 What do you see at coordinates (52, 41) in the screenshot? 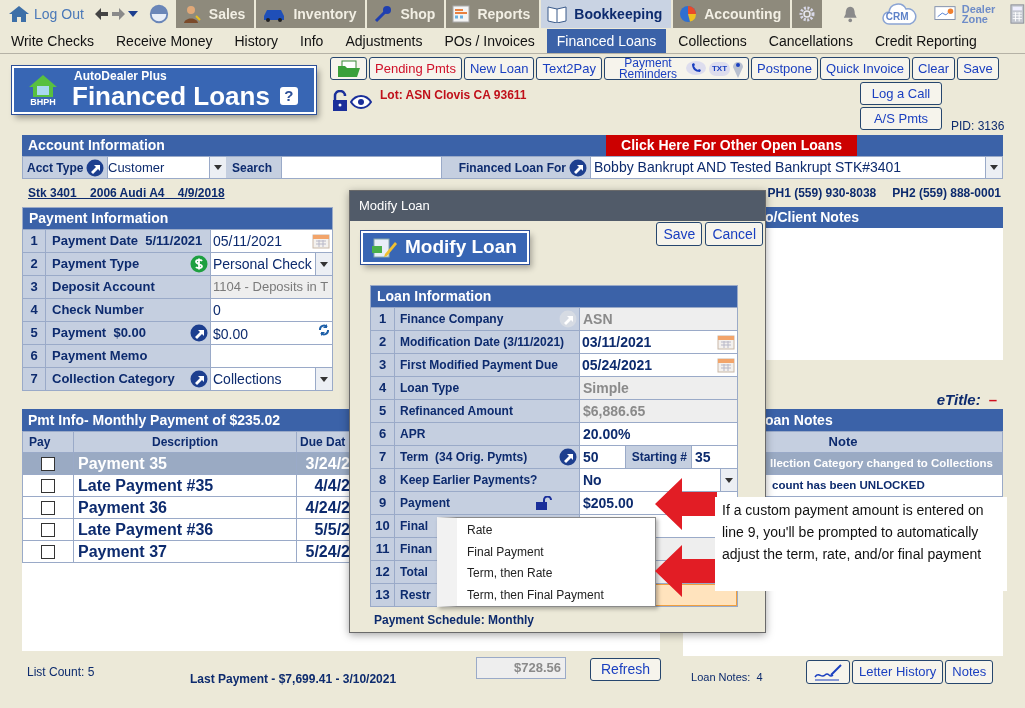
I see `menu-item: Write Checks` at bounding box center [52, 41].